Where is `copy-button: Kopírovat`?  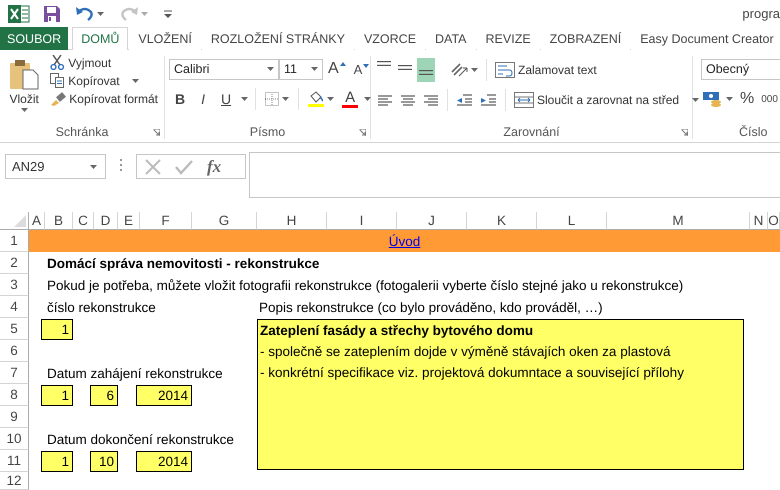 copy-button: Kopírovat is located at coordinates (104, 80).